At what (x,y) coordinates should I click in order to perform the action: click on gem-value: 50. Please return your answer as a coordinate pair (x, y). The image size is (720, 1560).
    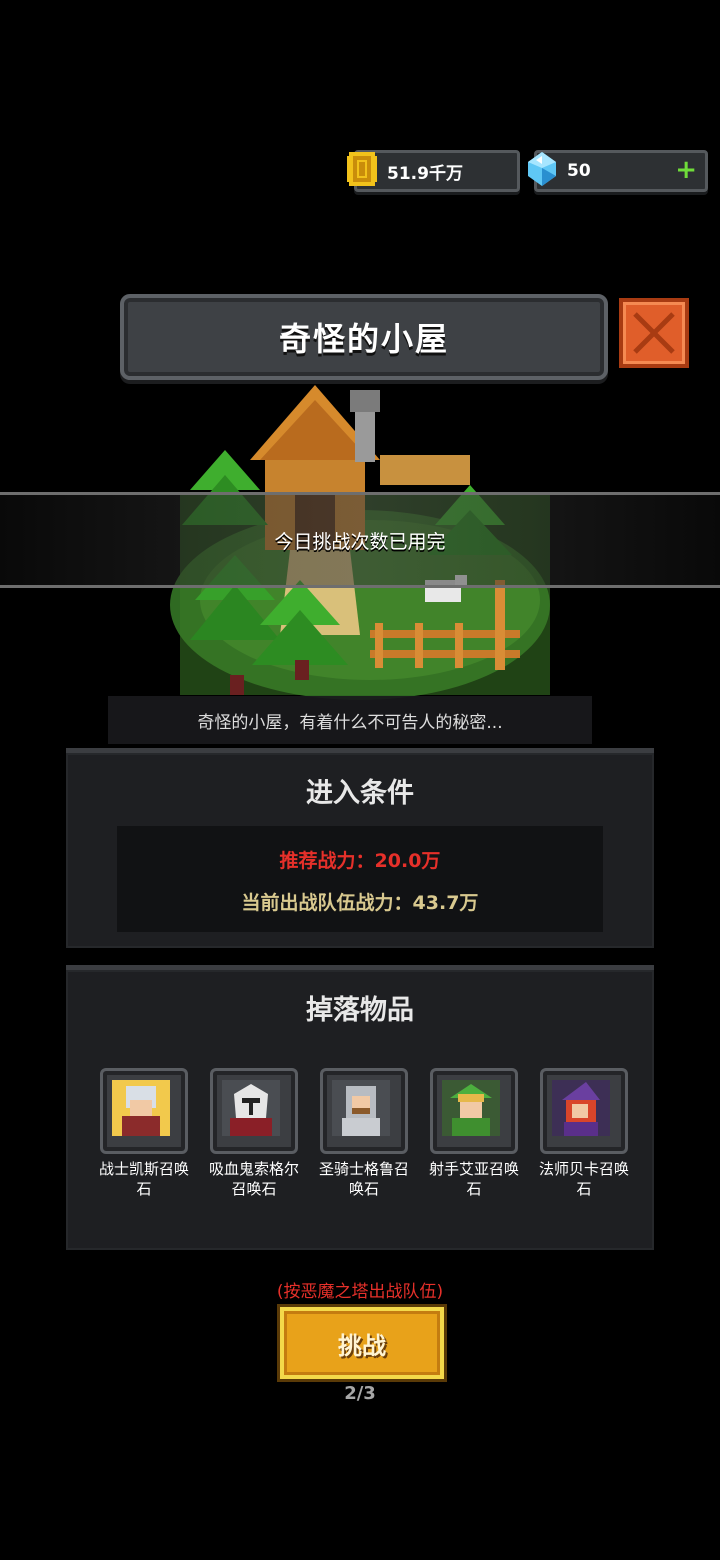
    Looking at the image, I should click on (579, 171).